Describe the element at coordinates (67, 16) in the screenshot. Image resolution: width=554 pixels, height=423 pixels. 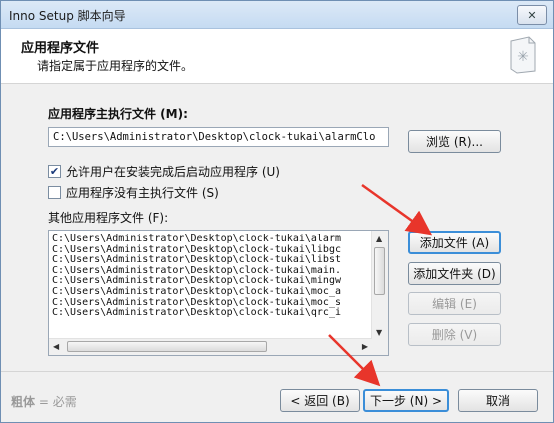
I see `window-title: Inno Setup 脚本向导` at that location.